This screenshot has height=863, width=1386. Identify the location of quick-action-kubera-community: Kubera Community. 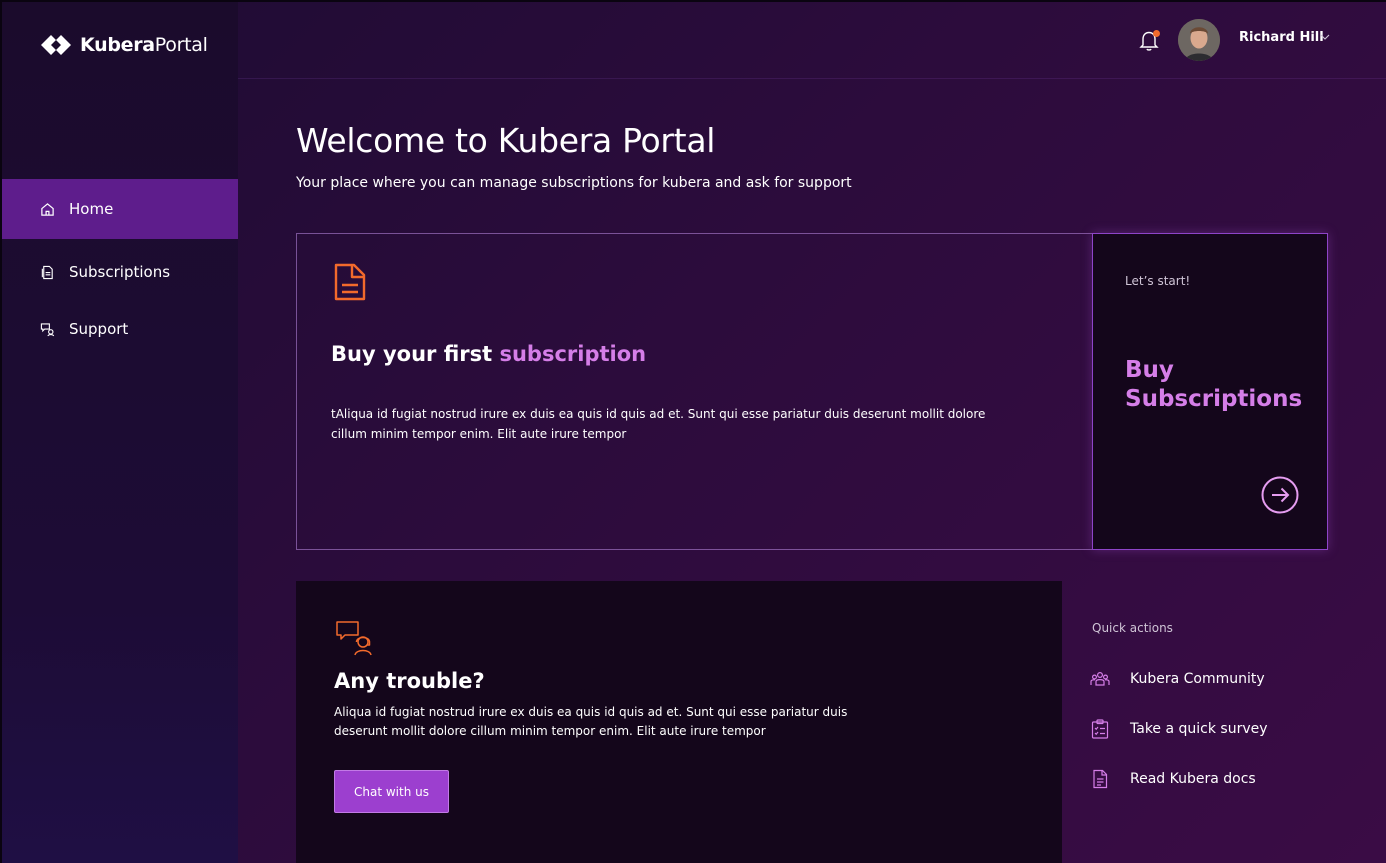
(1177, 679).